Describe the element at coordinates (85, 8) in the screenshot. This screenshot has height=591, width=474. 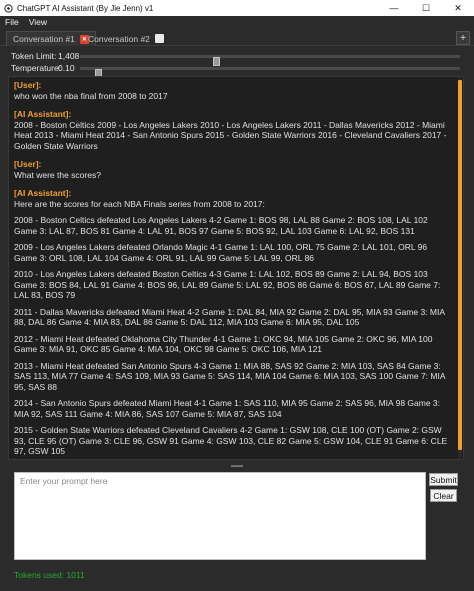
I see `window-title: ChatGPT AI Assistant (By Jie Jenn) v1` at that location.